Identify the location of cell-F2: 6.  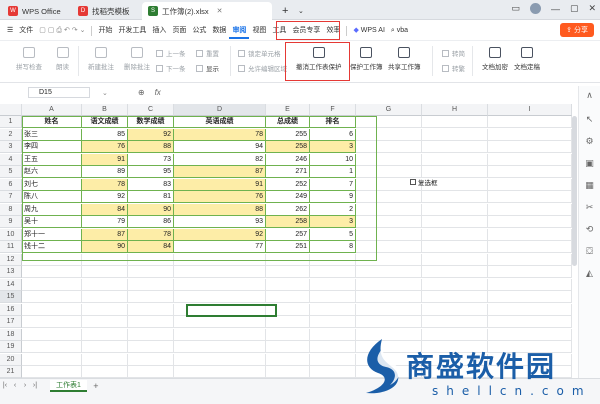
(333, 134).